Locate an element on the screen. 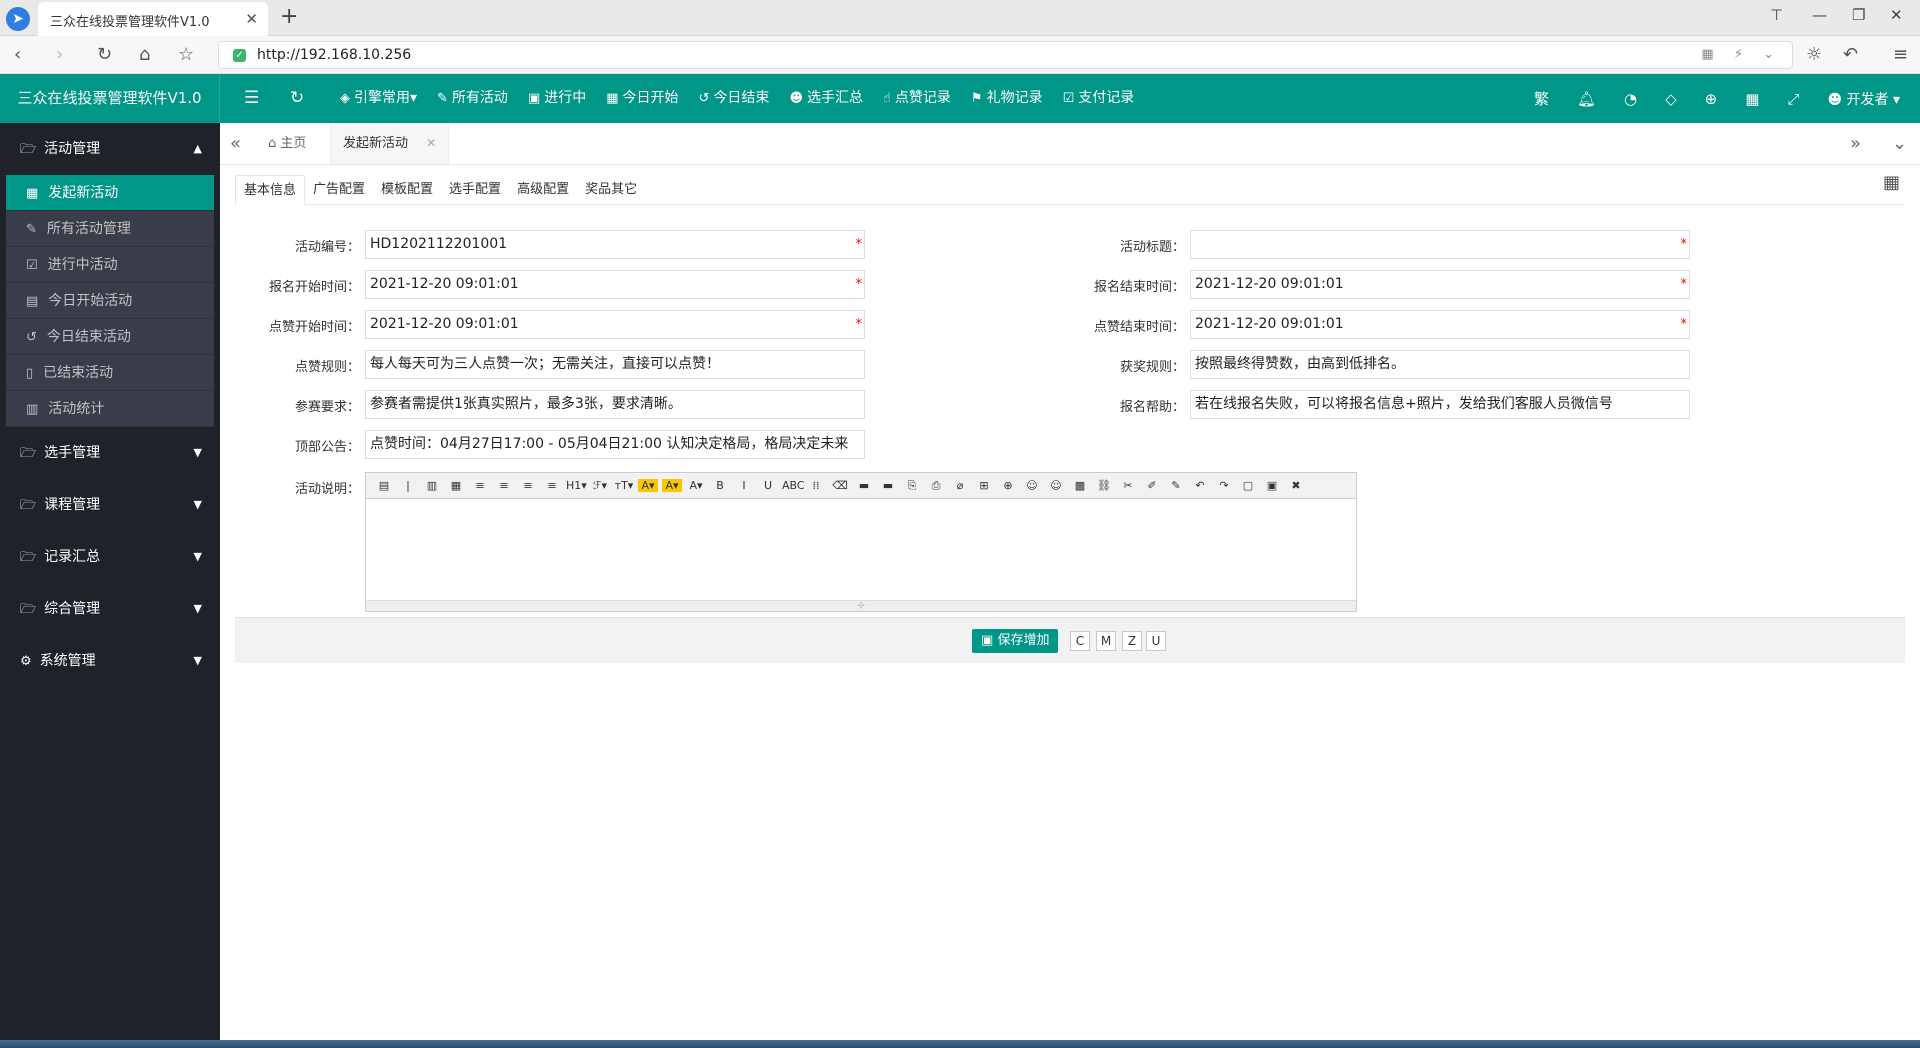  header-menu-item: ↺ 今日结束 is located at coordinates (734, 98).